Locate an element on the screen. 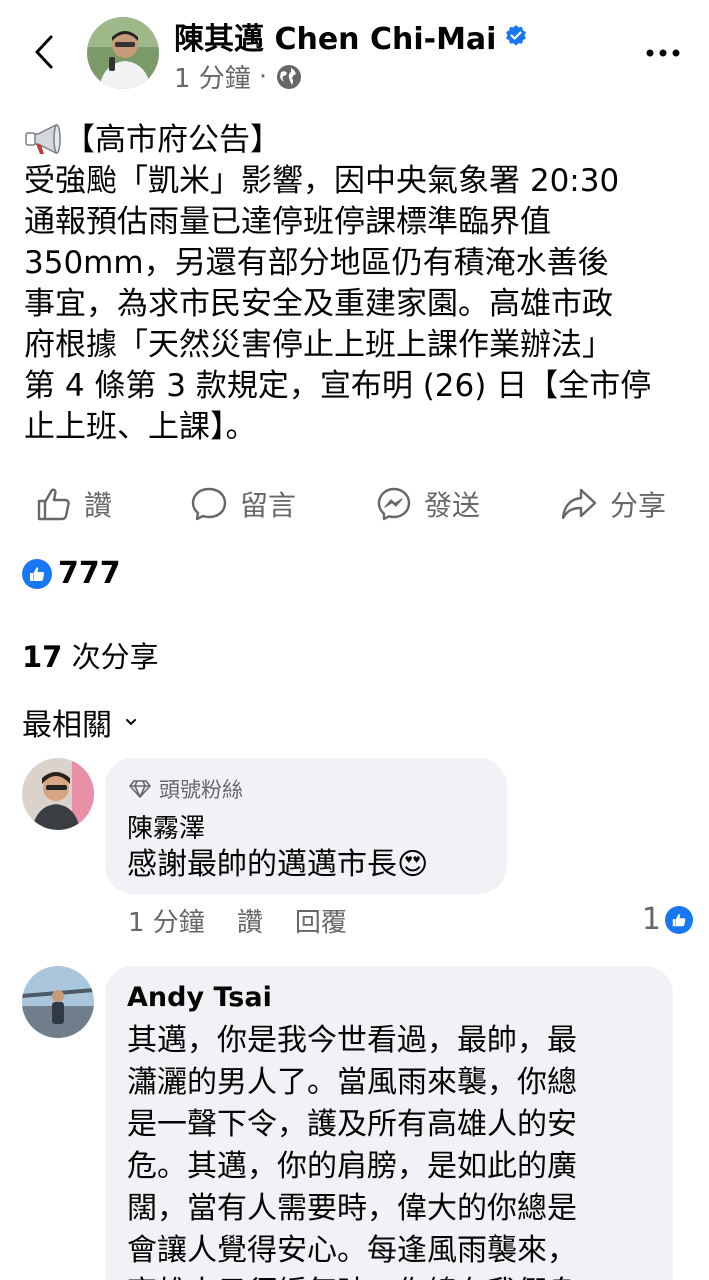  top-fan-badge: 頭號粉絲 is located at coordinates (186, 789).